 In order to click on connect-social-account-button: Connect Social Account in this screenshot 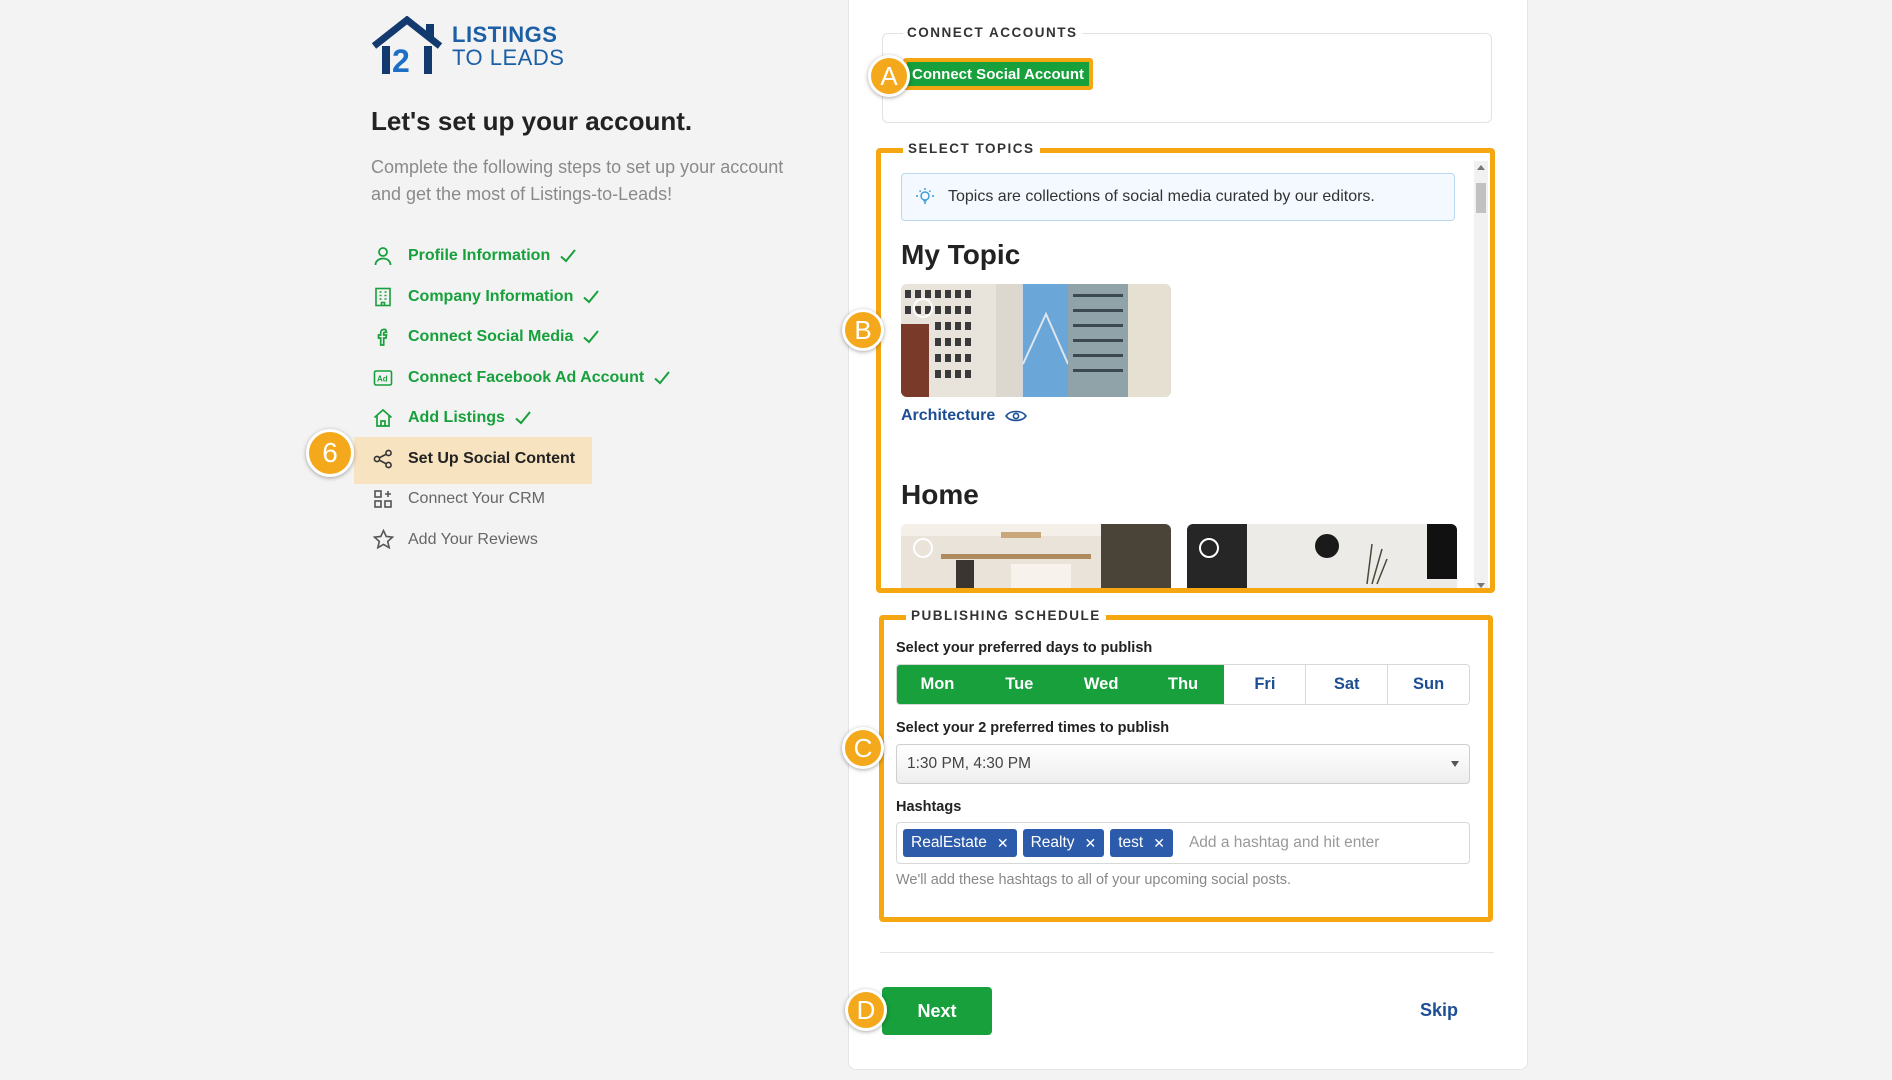, I will do `click(998, 74)`.